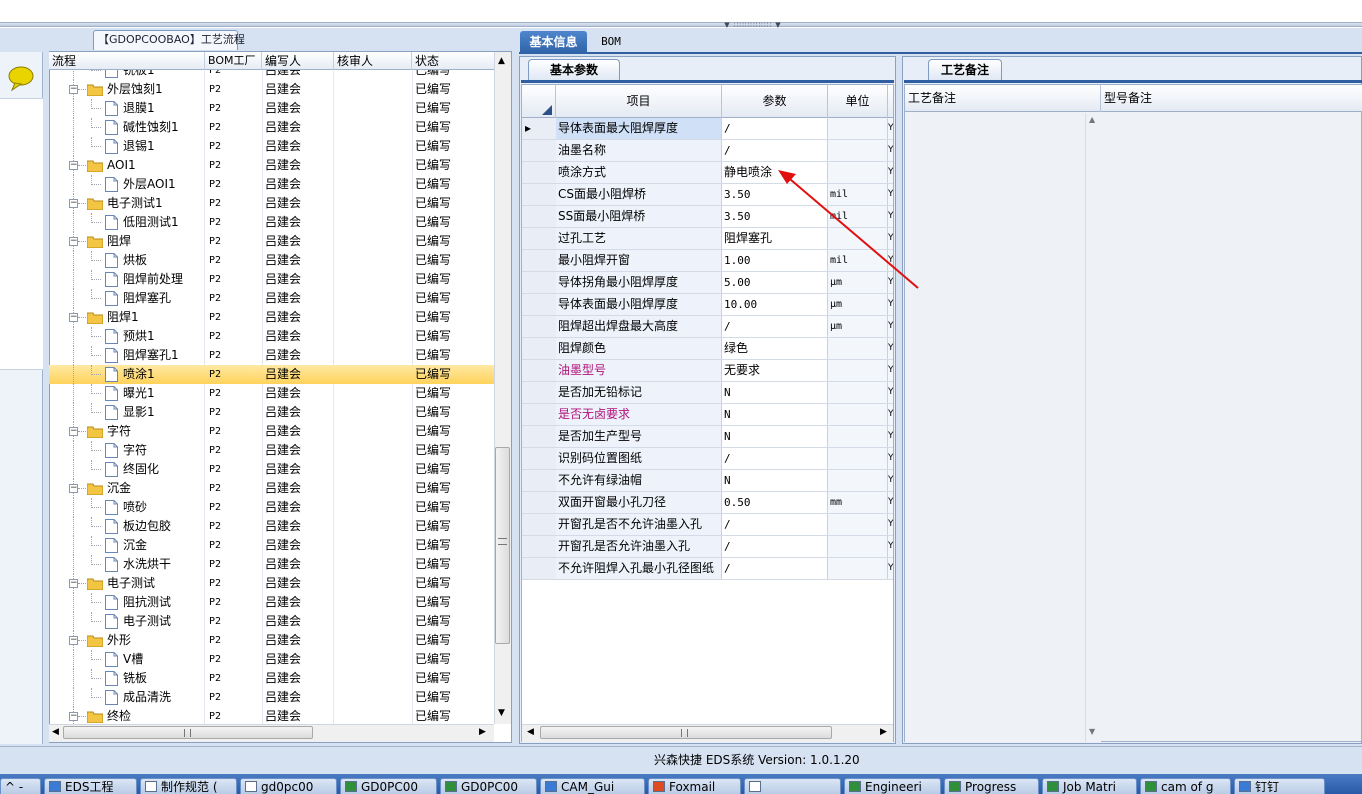 The height and width of the screenshot is (794, 1362). I want to click on process-tree-node: 板边包胶, so click(127, 526).